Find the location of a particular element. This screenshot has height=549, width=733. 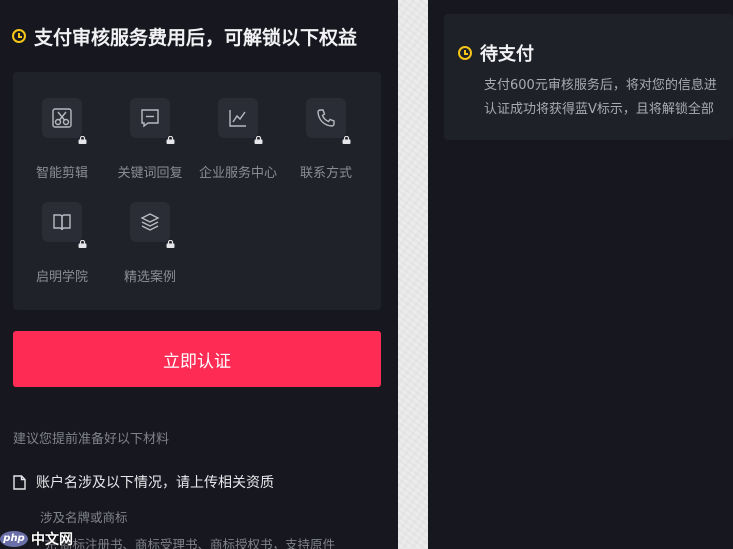

watermark: php 中文网 is located at coordinates (43, 538).